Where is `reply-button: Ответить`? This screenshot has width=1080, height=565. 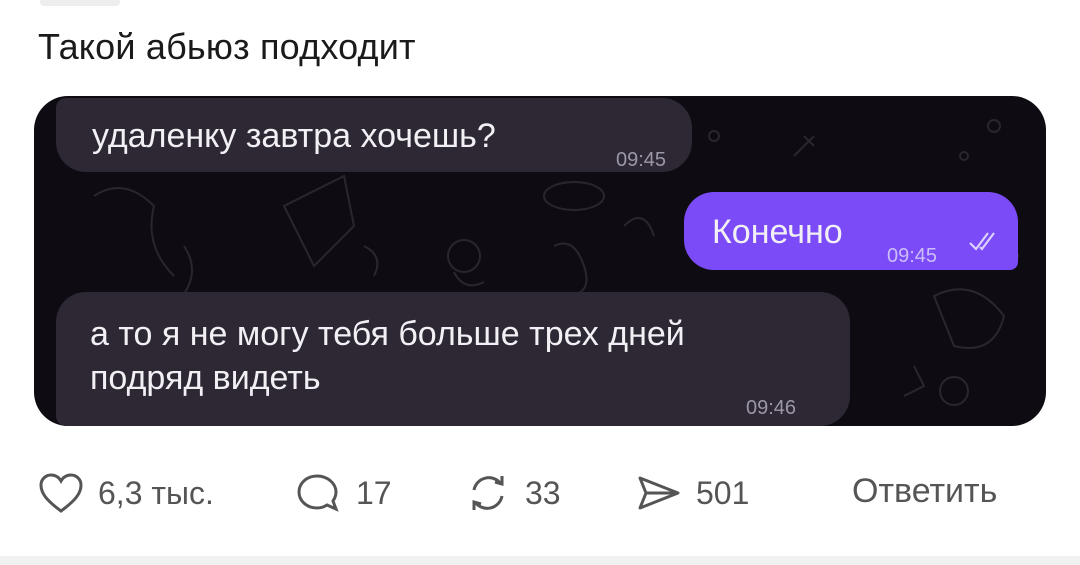
reply-button: Ответить is located at coordinates (924, 491).